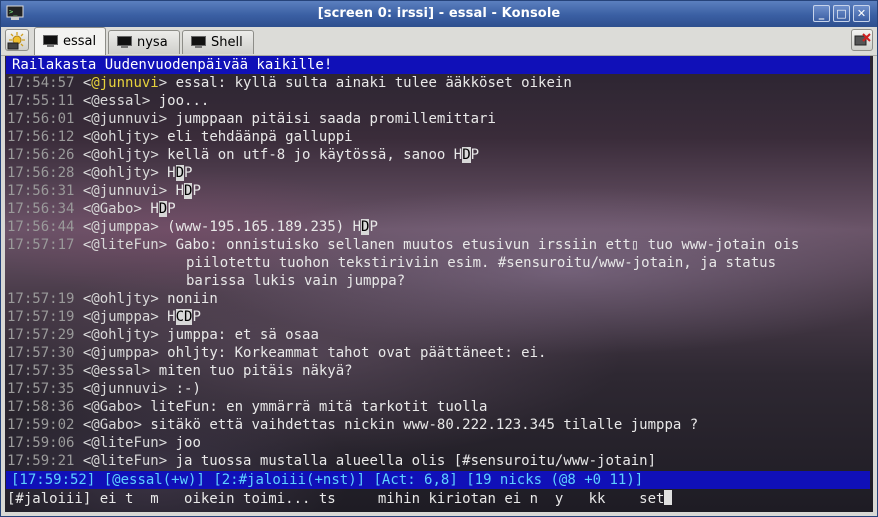  I want to click on close-session-icon, so click(862, 39).